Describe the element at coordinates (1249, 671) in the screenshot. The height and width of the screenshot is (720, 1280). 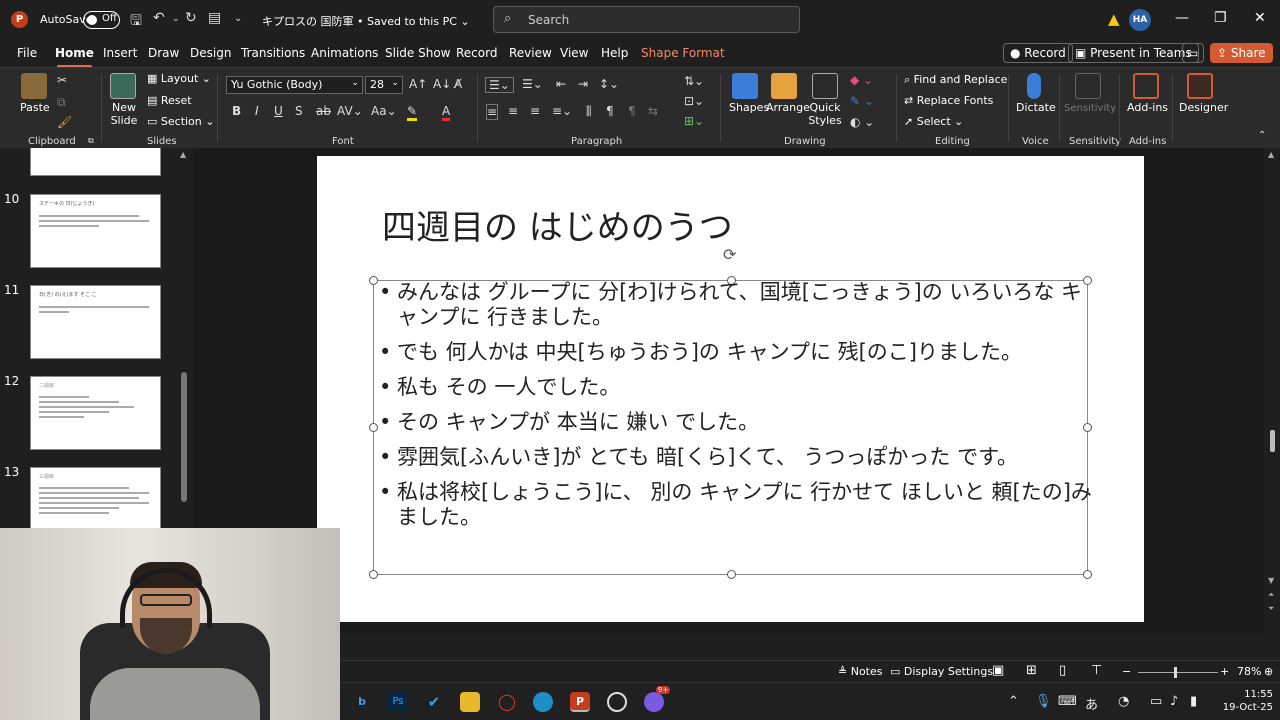
I see `zoom-level: 78%` at that location.